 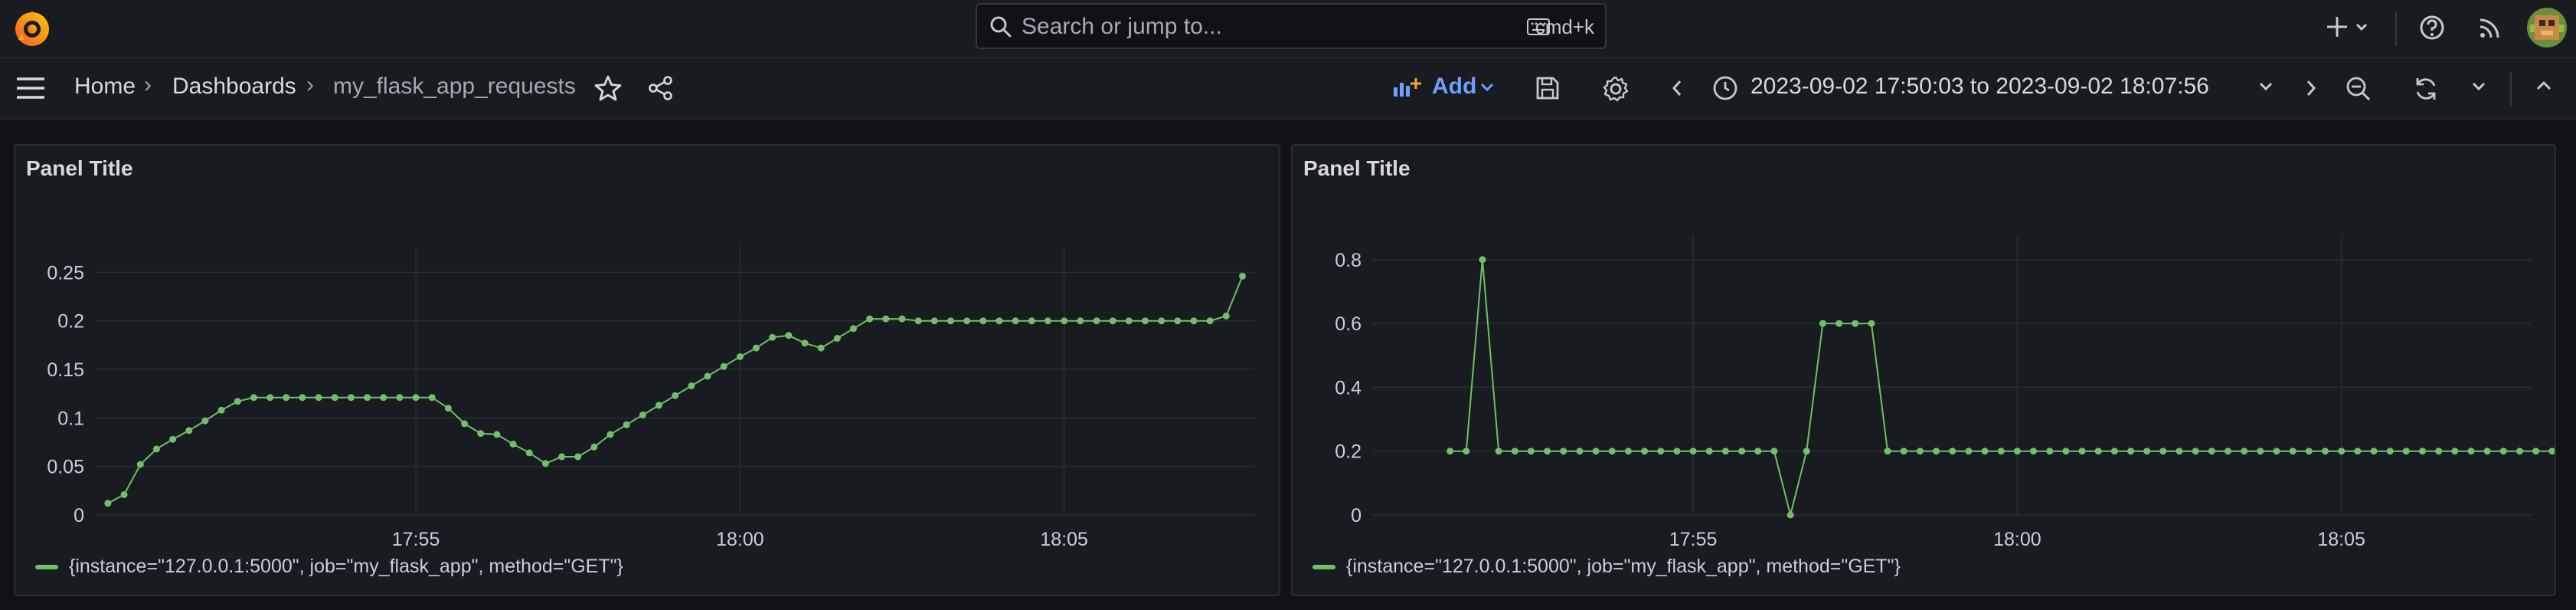 What do you see at coordinates (32, 29) in the screenshot?
I see `grafana-logo-icon` at bounding box center [32, 29].